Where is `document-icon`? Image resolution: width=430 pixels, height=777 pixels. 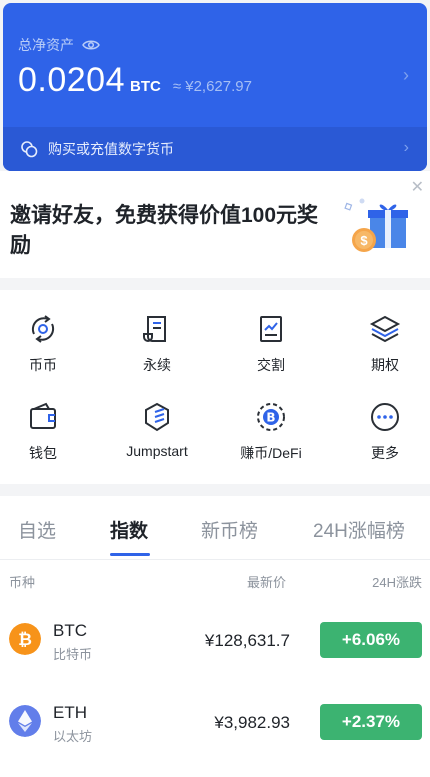
document-icon is located at coordinates (154, 329).